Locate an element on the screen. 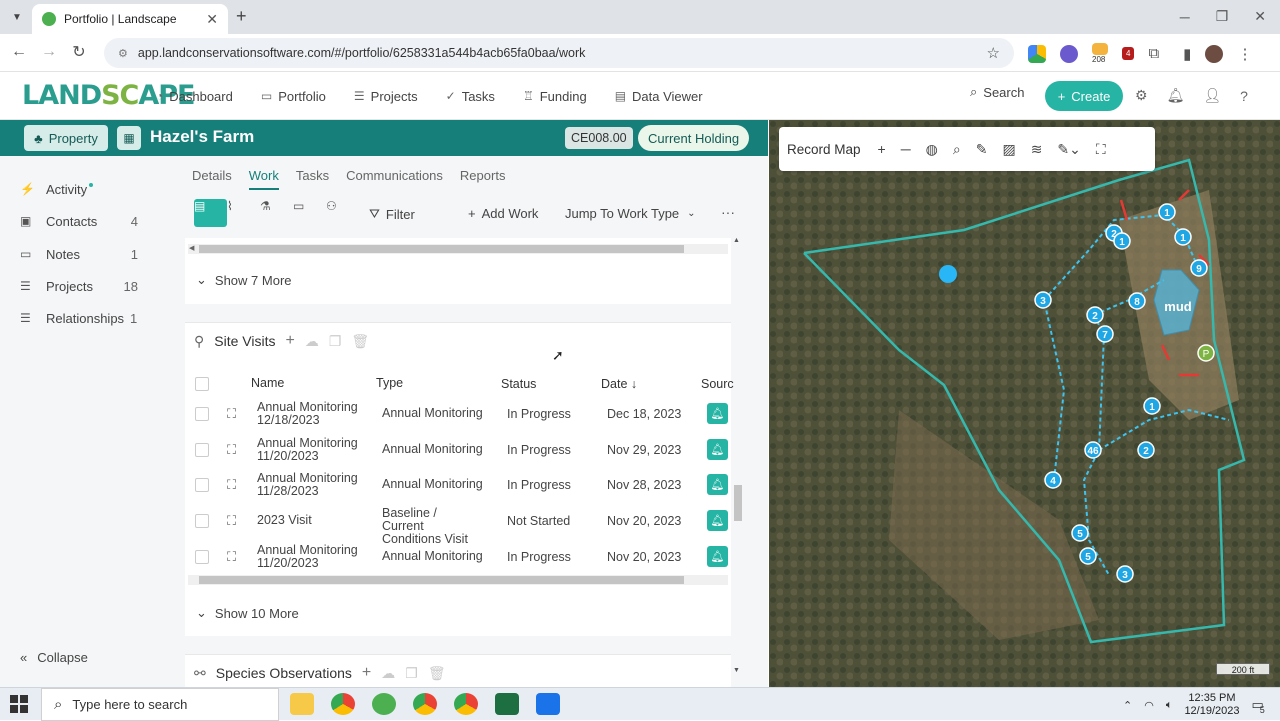  sidebar-item-notes: ▭ Notes 1 is located at coordinates (79, 254).